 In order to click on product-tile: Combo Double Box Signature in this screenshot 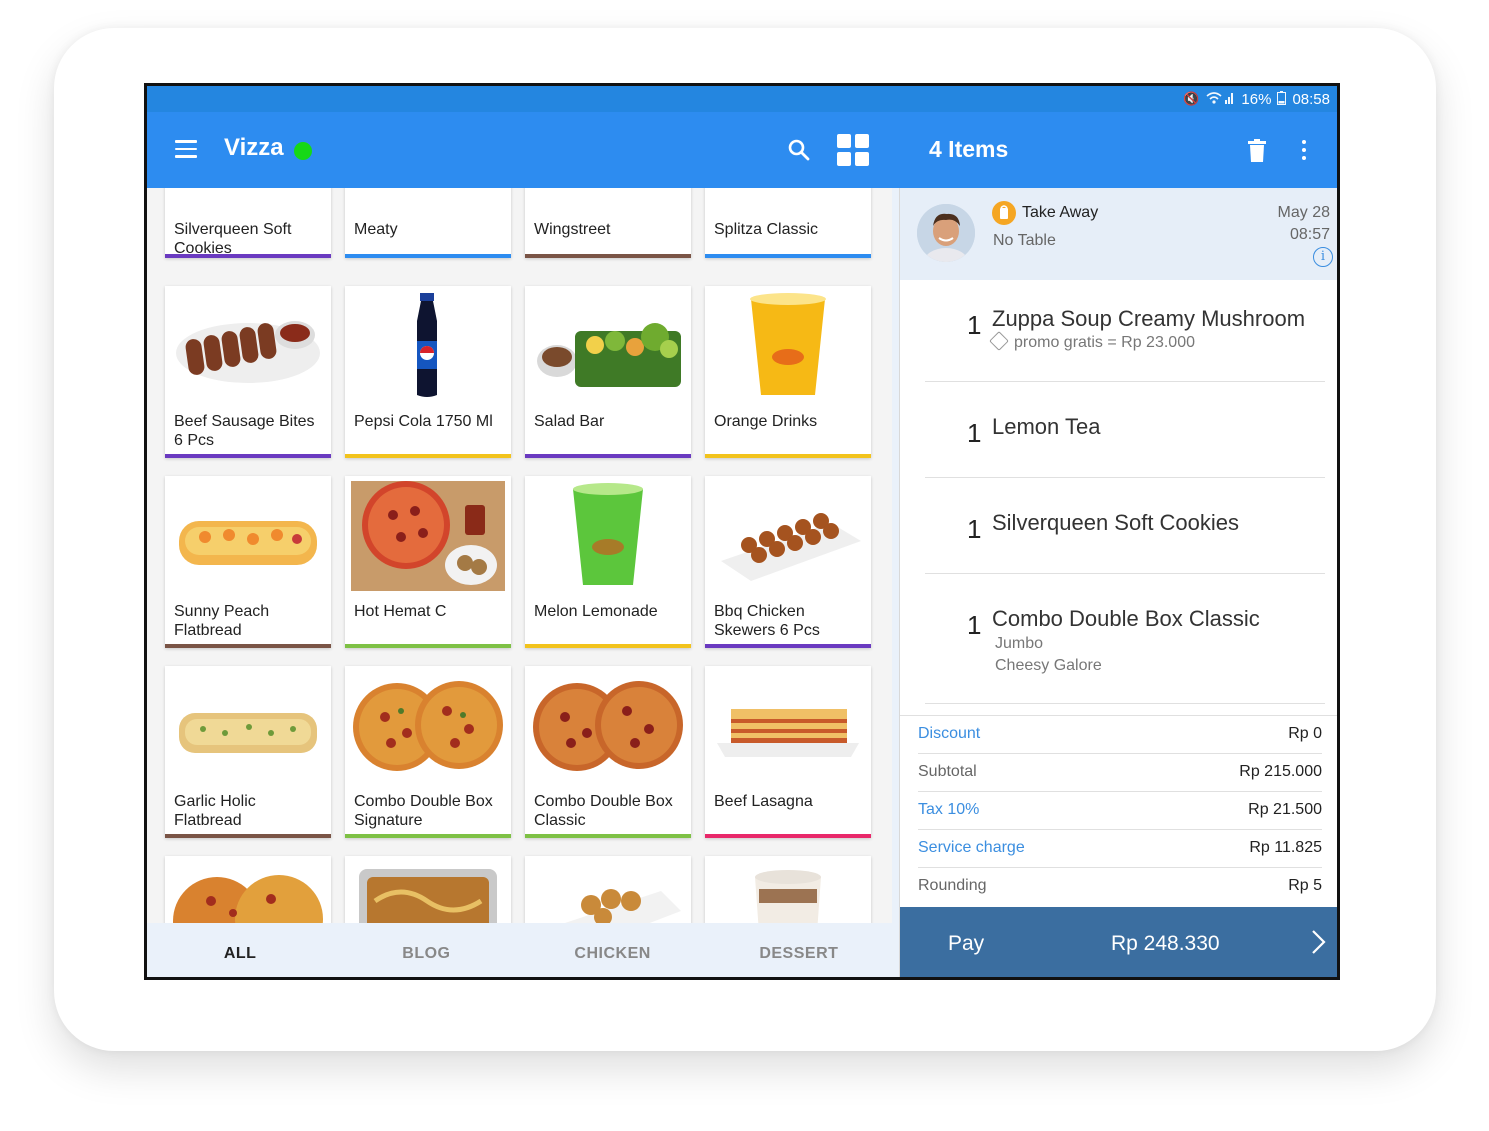, I will do `click(428, 752)`.